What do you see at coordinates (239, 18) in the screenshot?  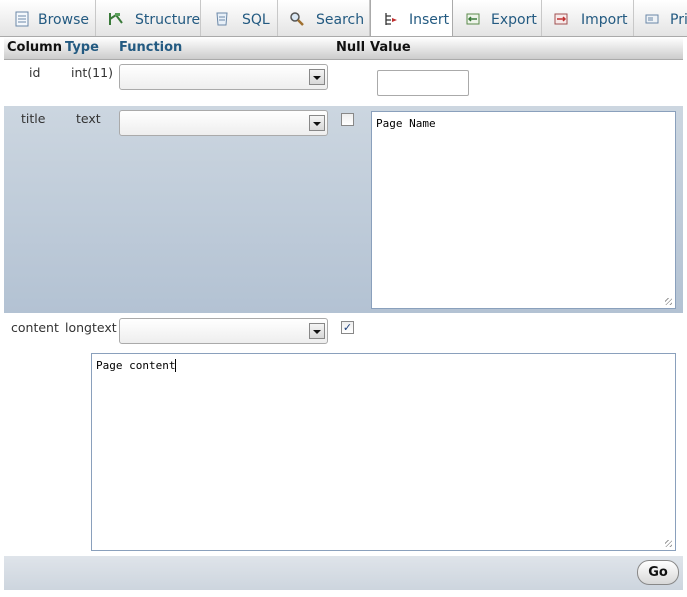 I see `tab-sql: SQL` at bounding box center [239, 18].